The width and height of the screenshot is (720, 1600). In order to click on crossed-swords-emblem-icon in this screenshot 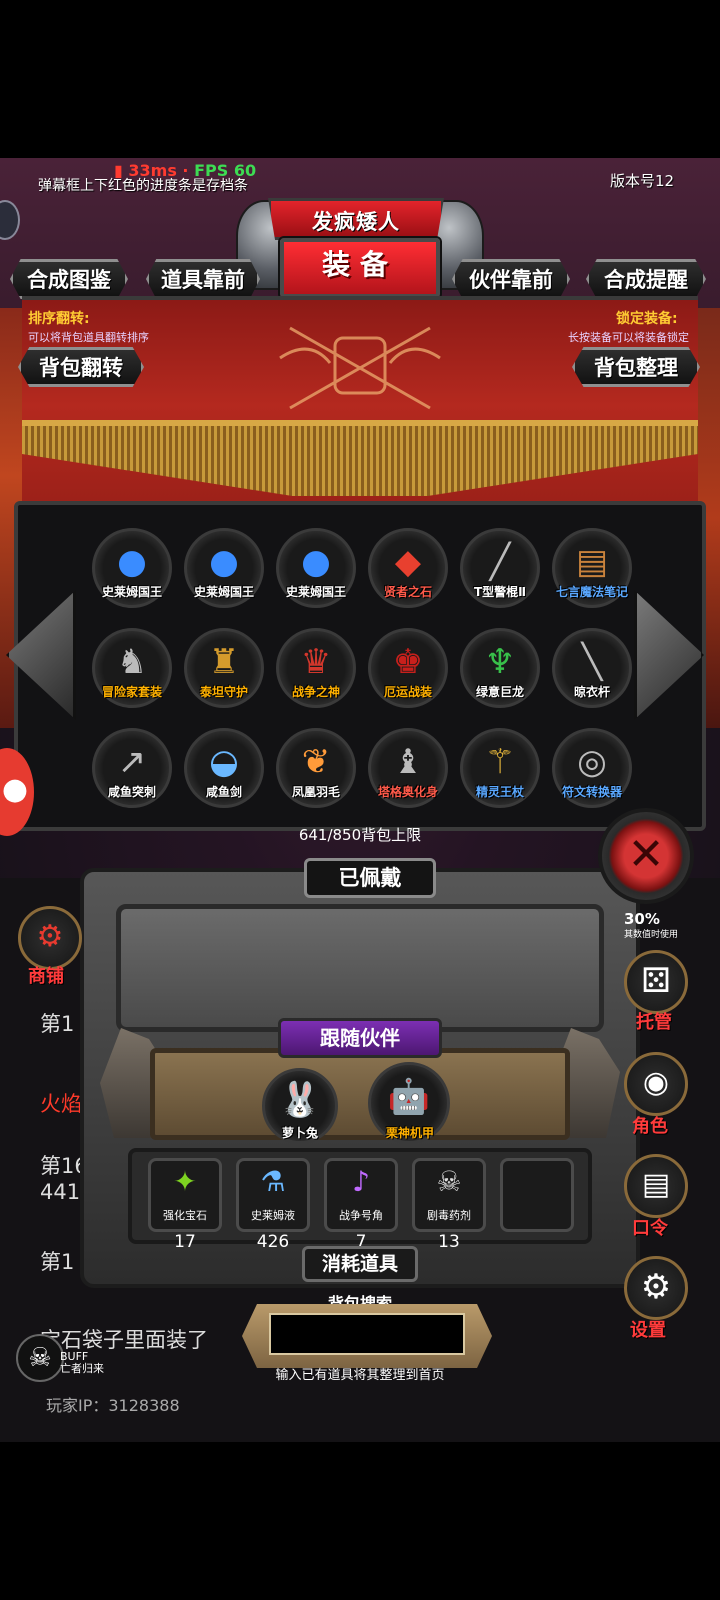, I will do `click(360, 368)`.